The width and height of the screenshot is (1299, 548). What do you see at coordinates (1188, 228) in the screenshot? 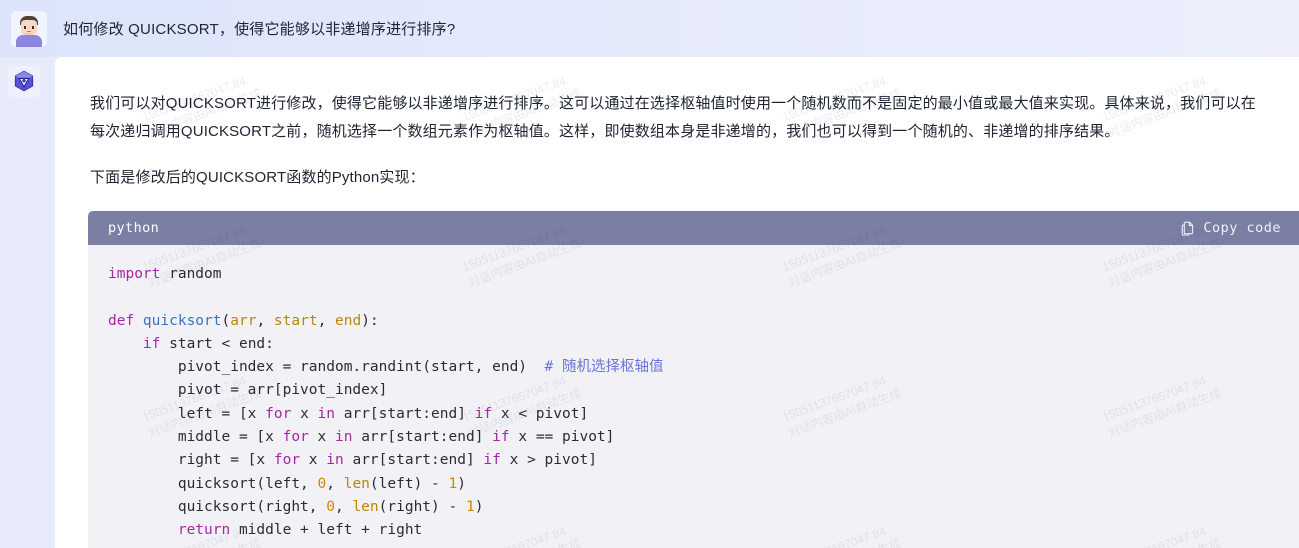
I see `copy-icon` at bounding box center [1188, 228].